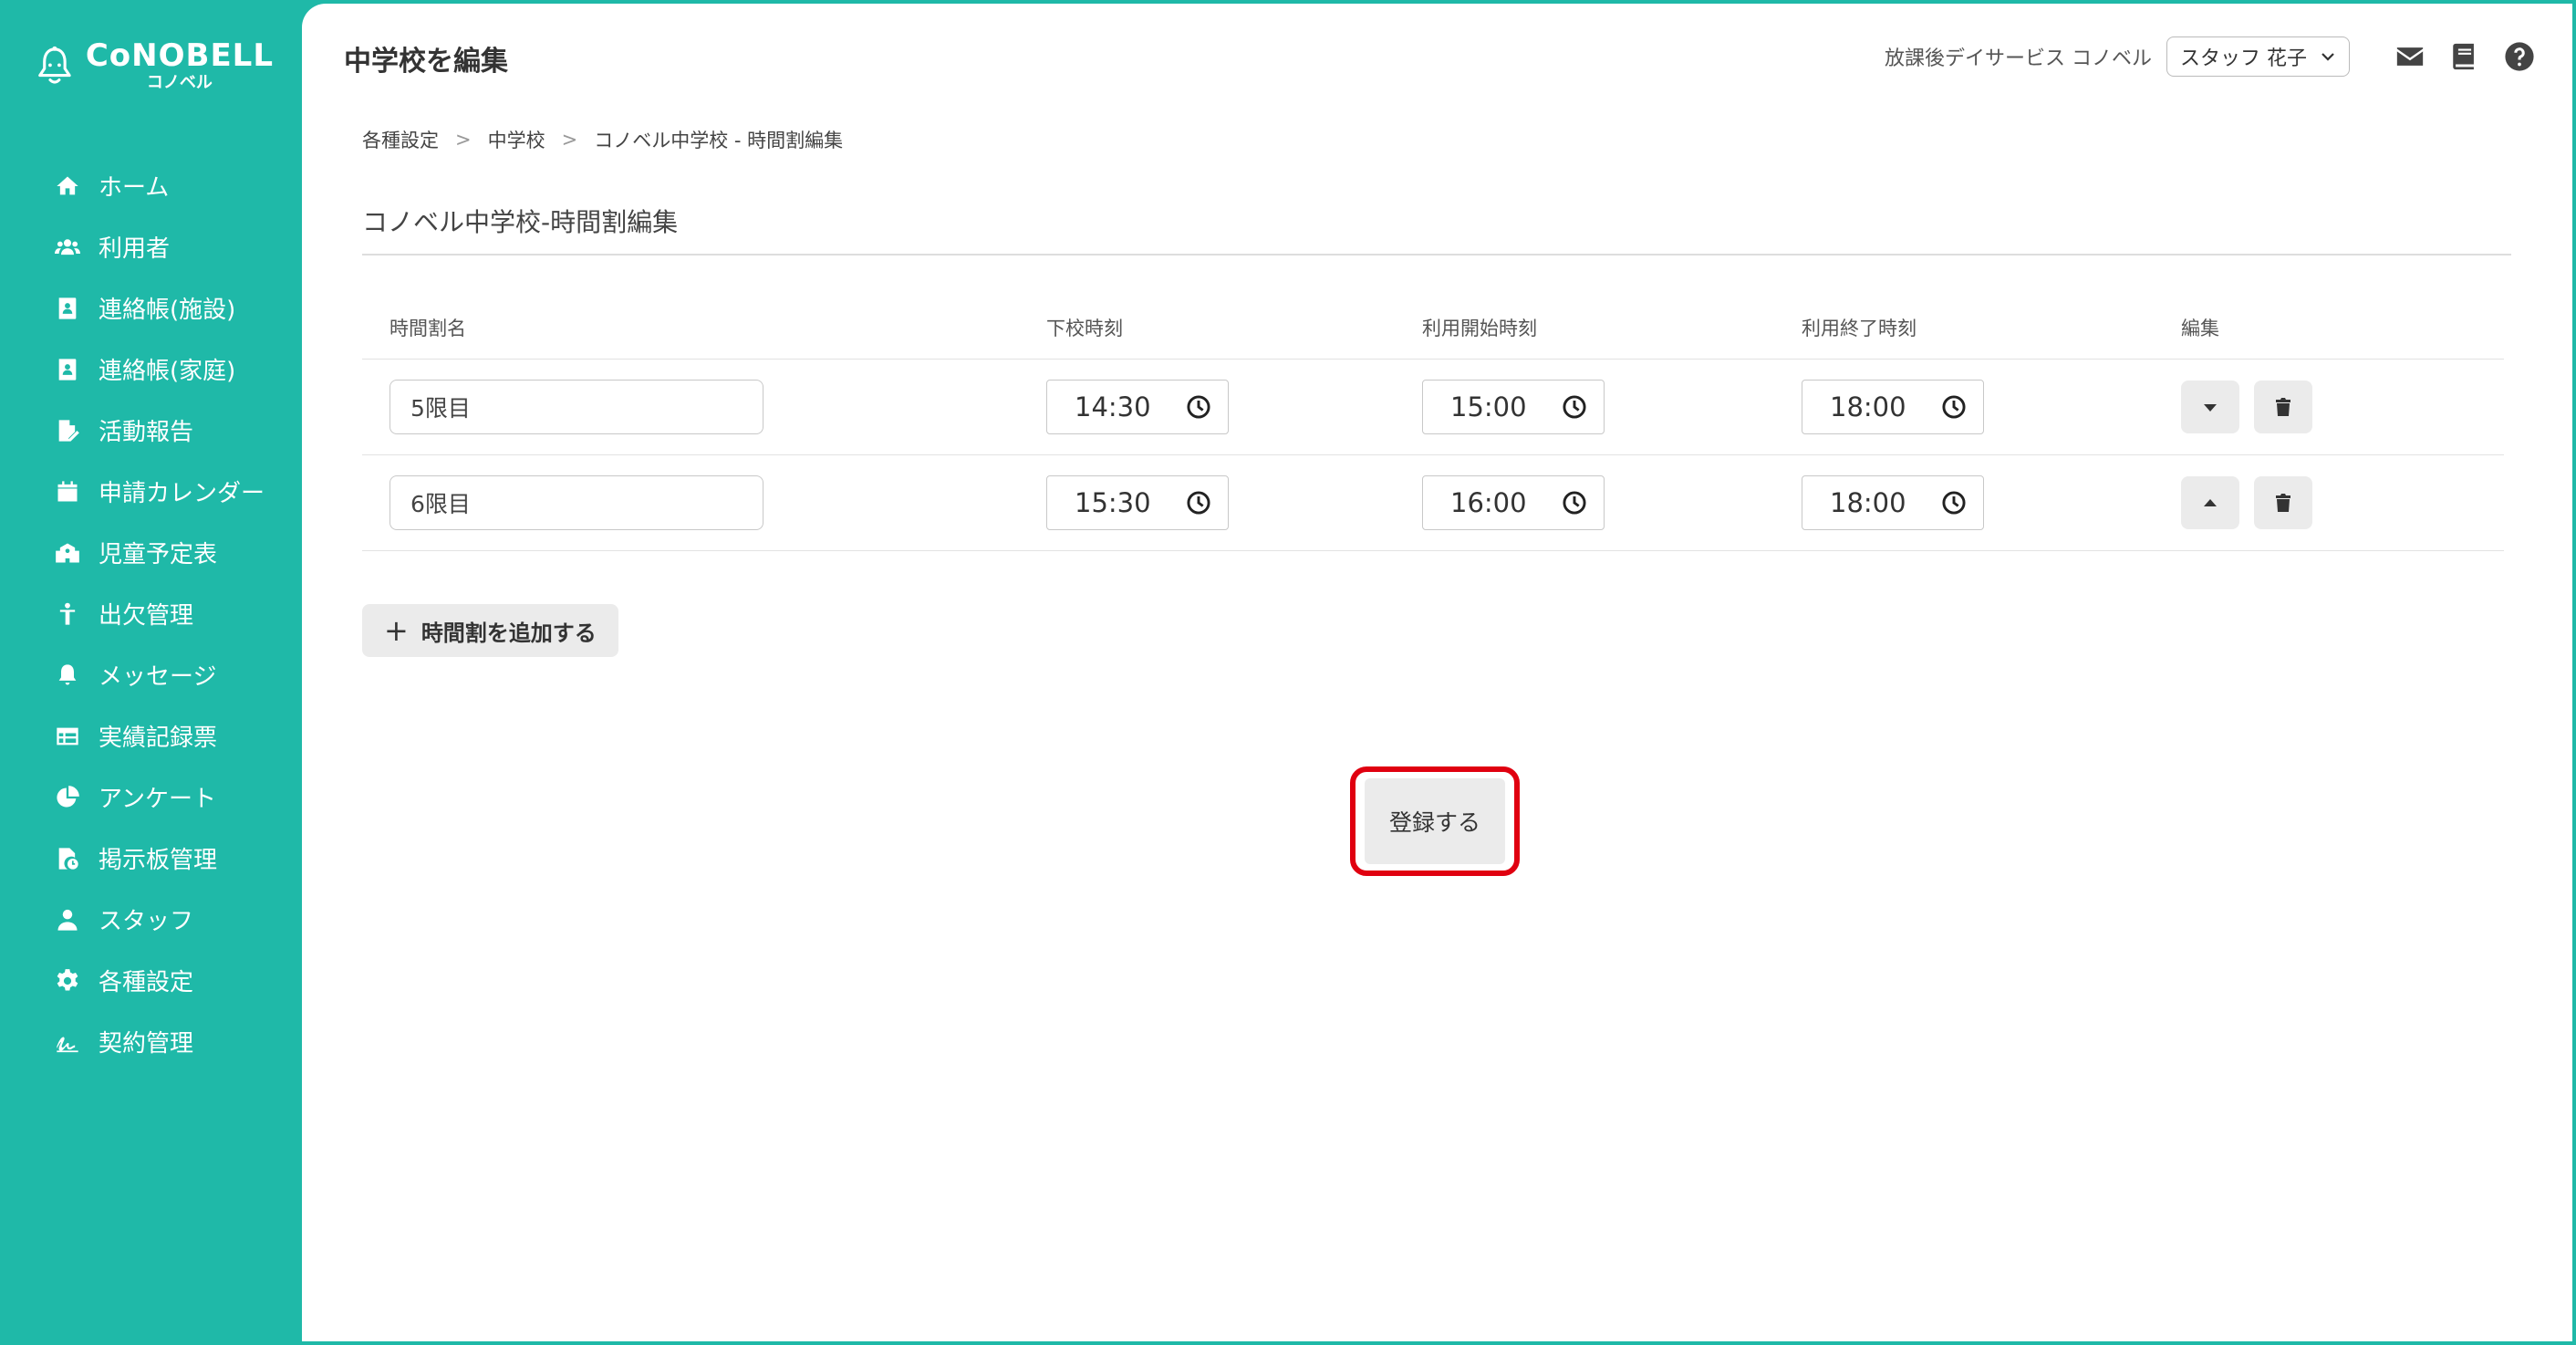  What do you see at coordinates (158, 677) in the screenshot?
I see `sidebar-item-label: メッセージ` at bounding box center [158, 677].